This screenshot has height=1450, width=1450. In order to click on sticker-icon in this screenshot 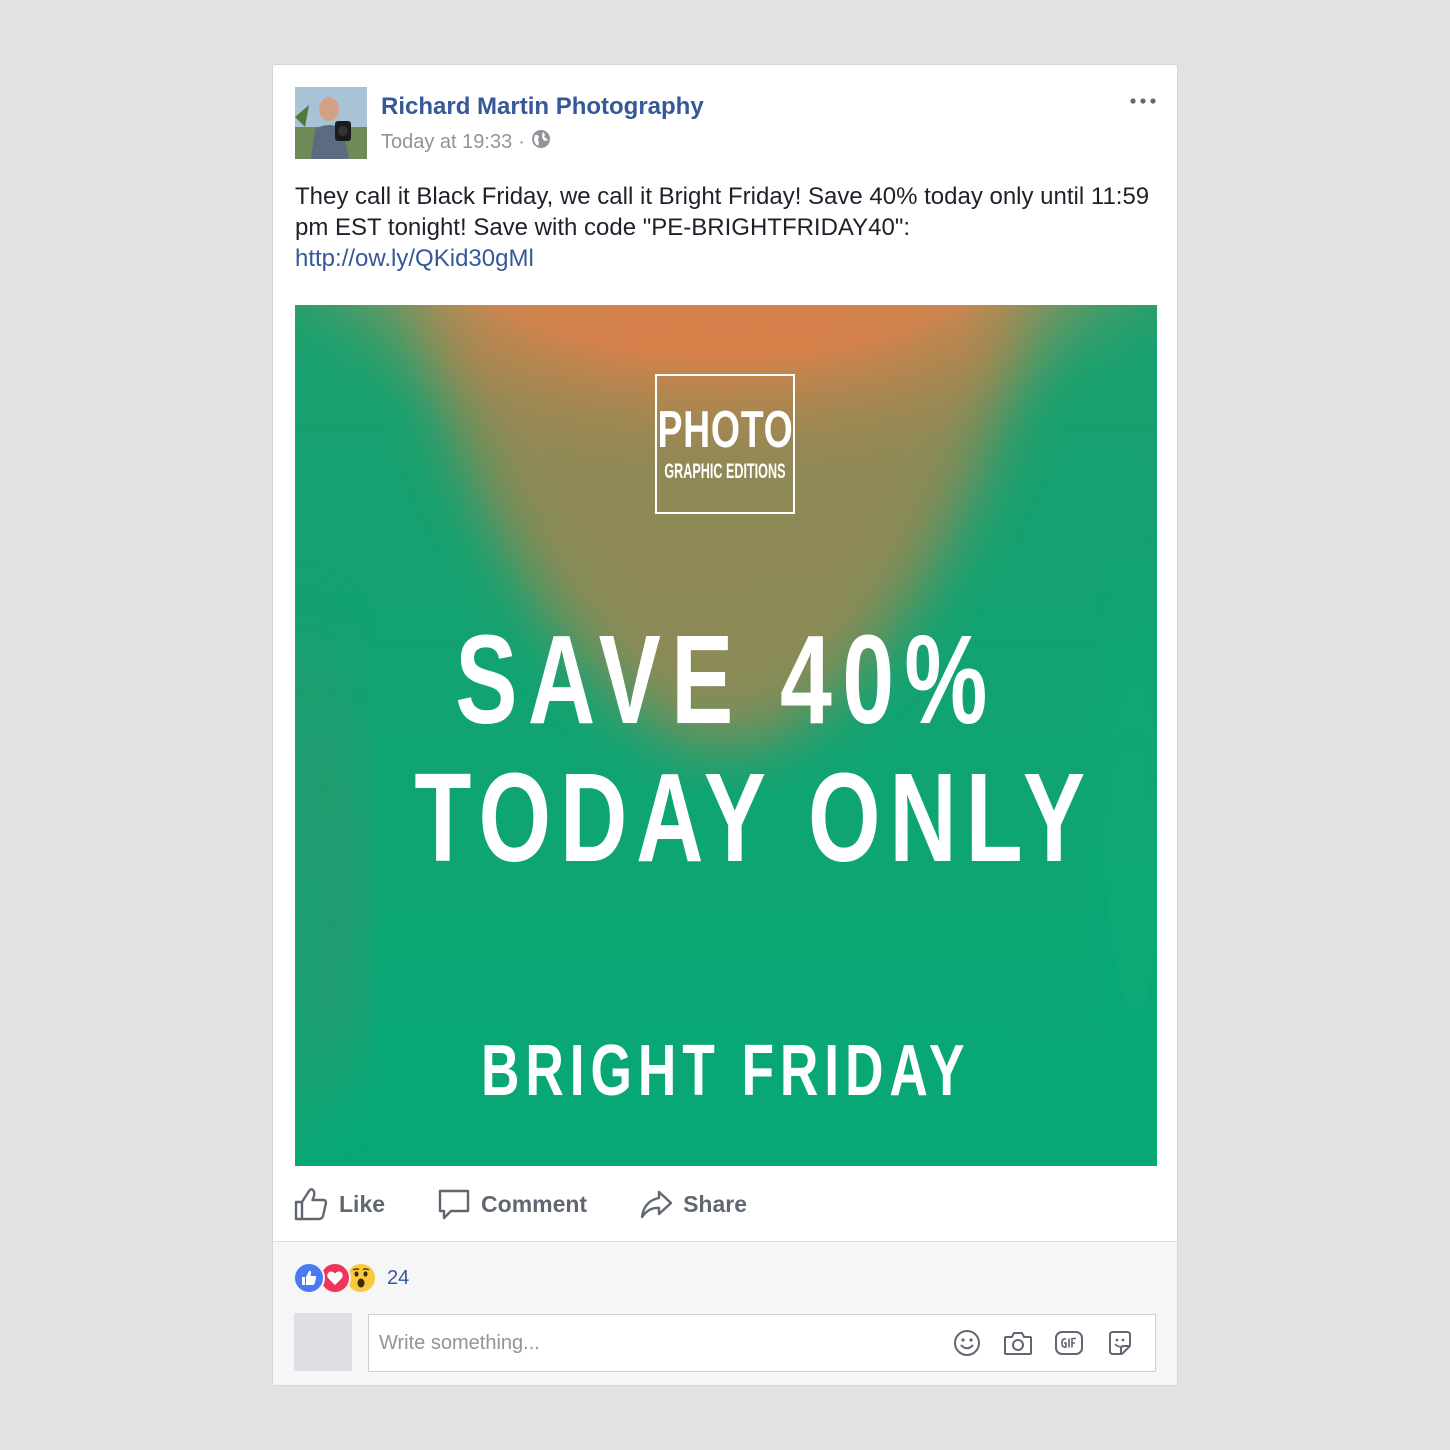, I will do `click(1120, 1343)`.